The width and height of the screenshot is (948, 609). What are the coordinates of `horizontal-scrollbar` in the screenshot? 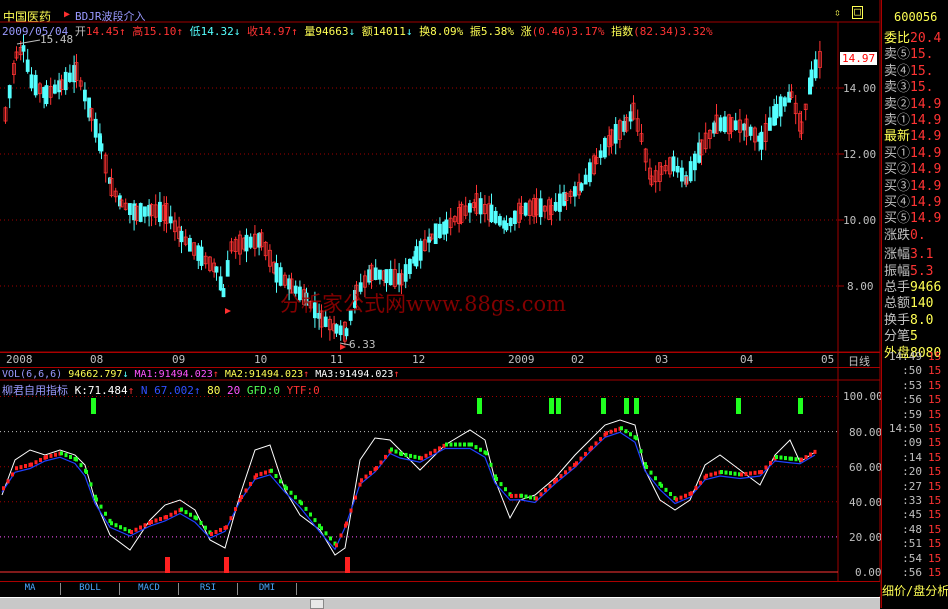 It's located at (440, 603).